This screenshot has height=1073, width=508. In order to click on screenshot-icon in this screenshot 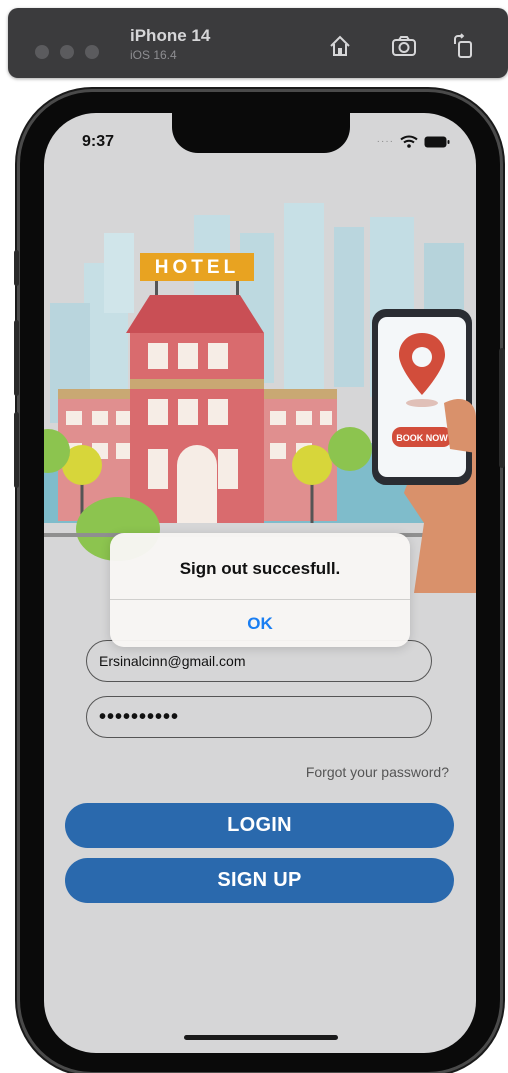, I will do `click(404, 46)`.